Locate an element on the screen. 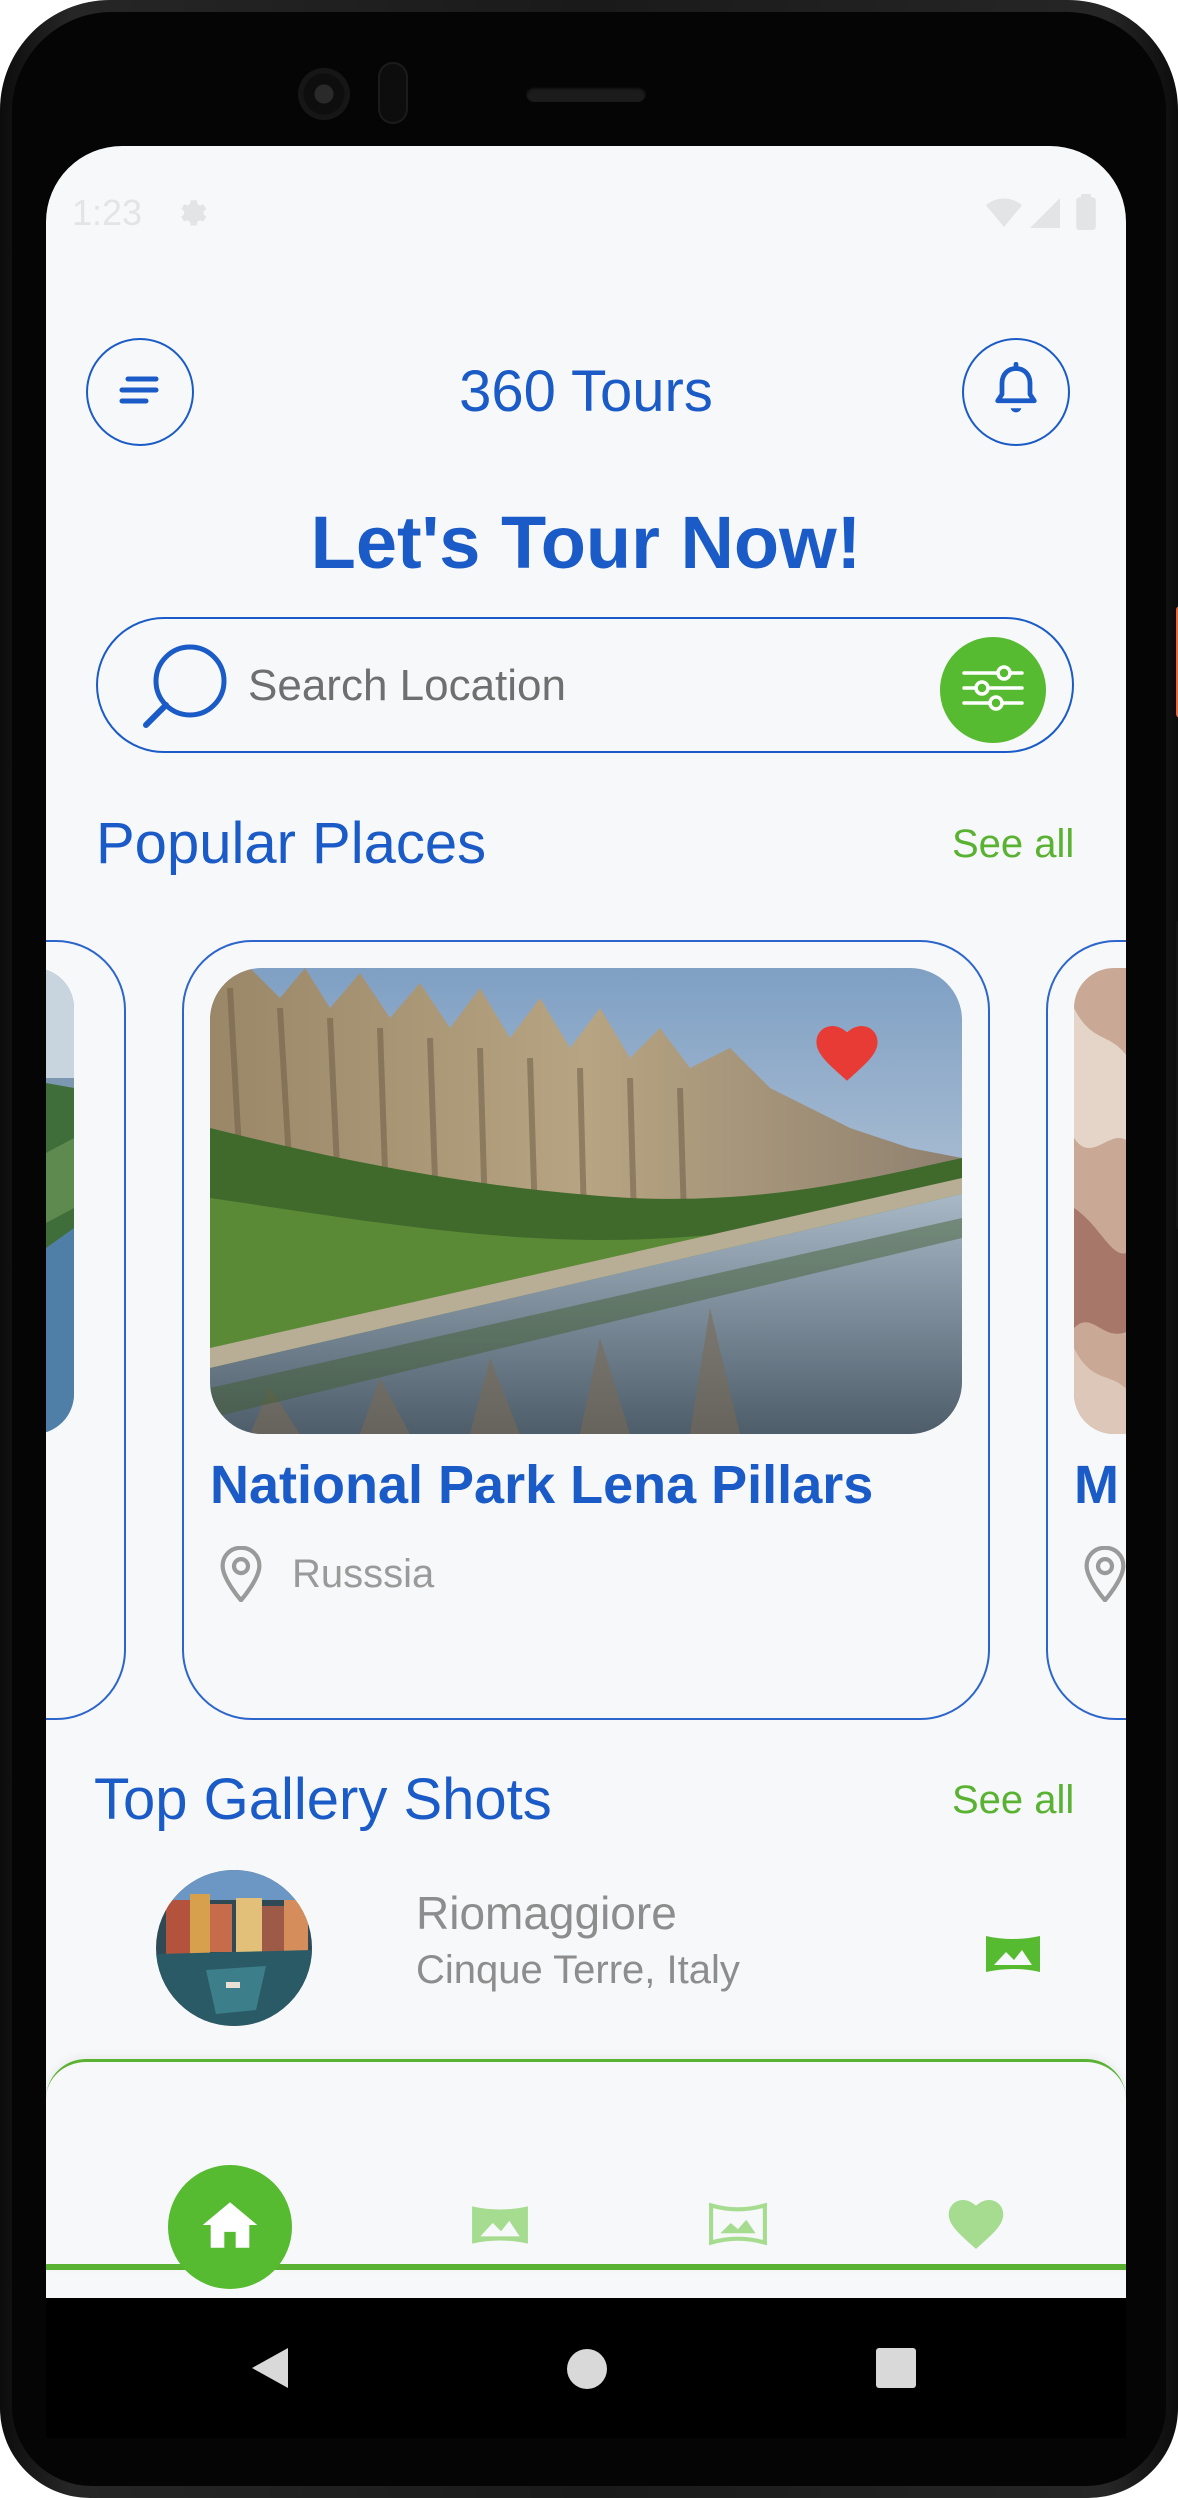 The image size is (1178, 2498). notifications-button is located at coordinates (1016, 392).